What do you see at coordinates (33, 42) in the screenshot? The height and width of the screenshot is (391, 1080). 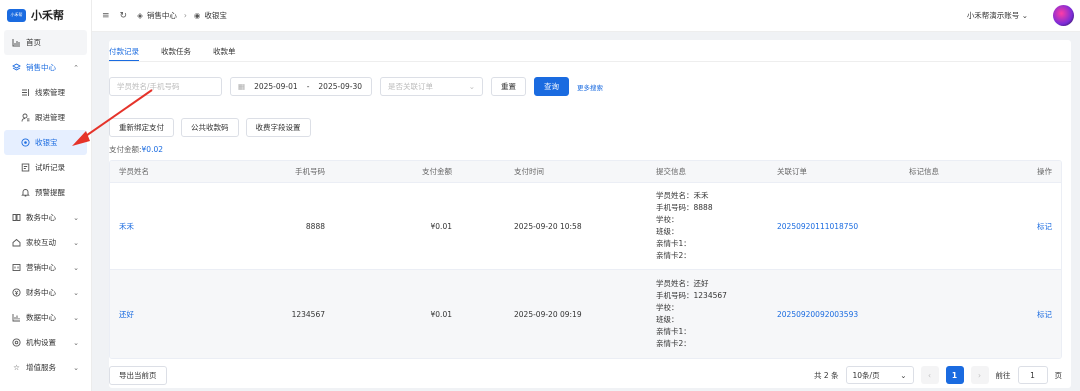 I see `sidebar-item-label: 首页` at bounding box center [33, 42].